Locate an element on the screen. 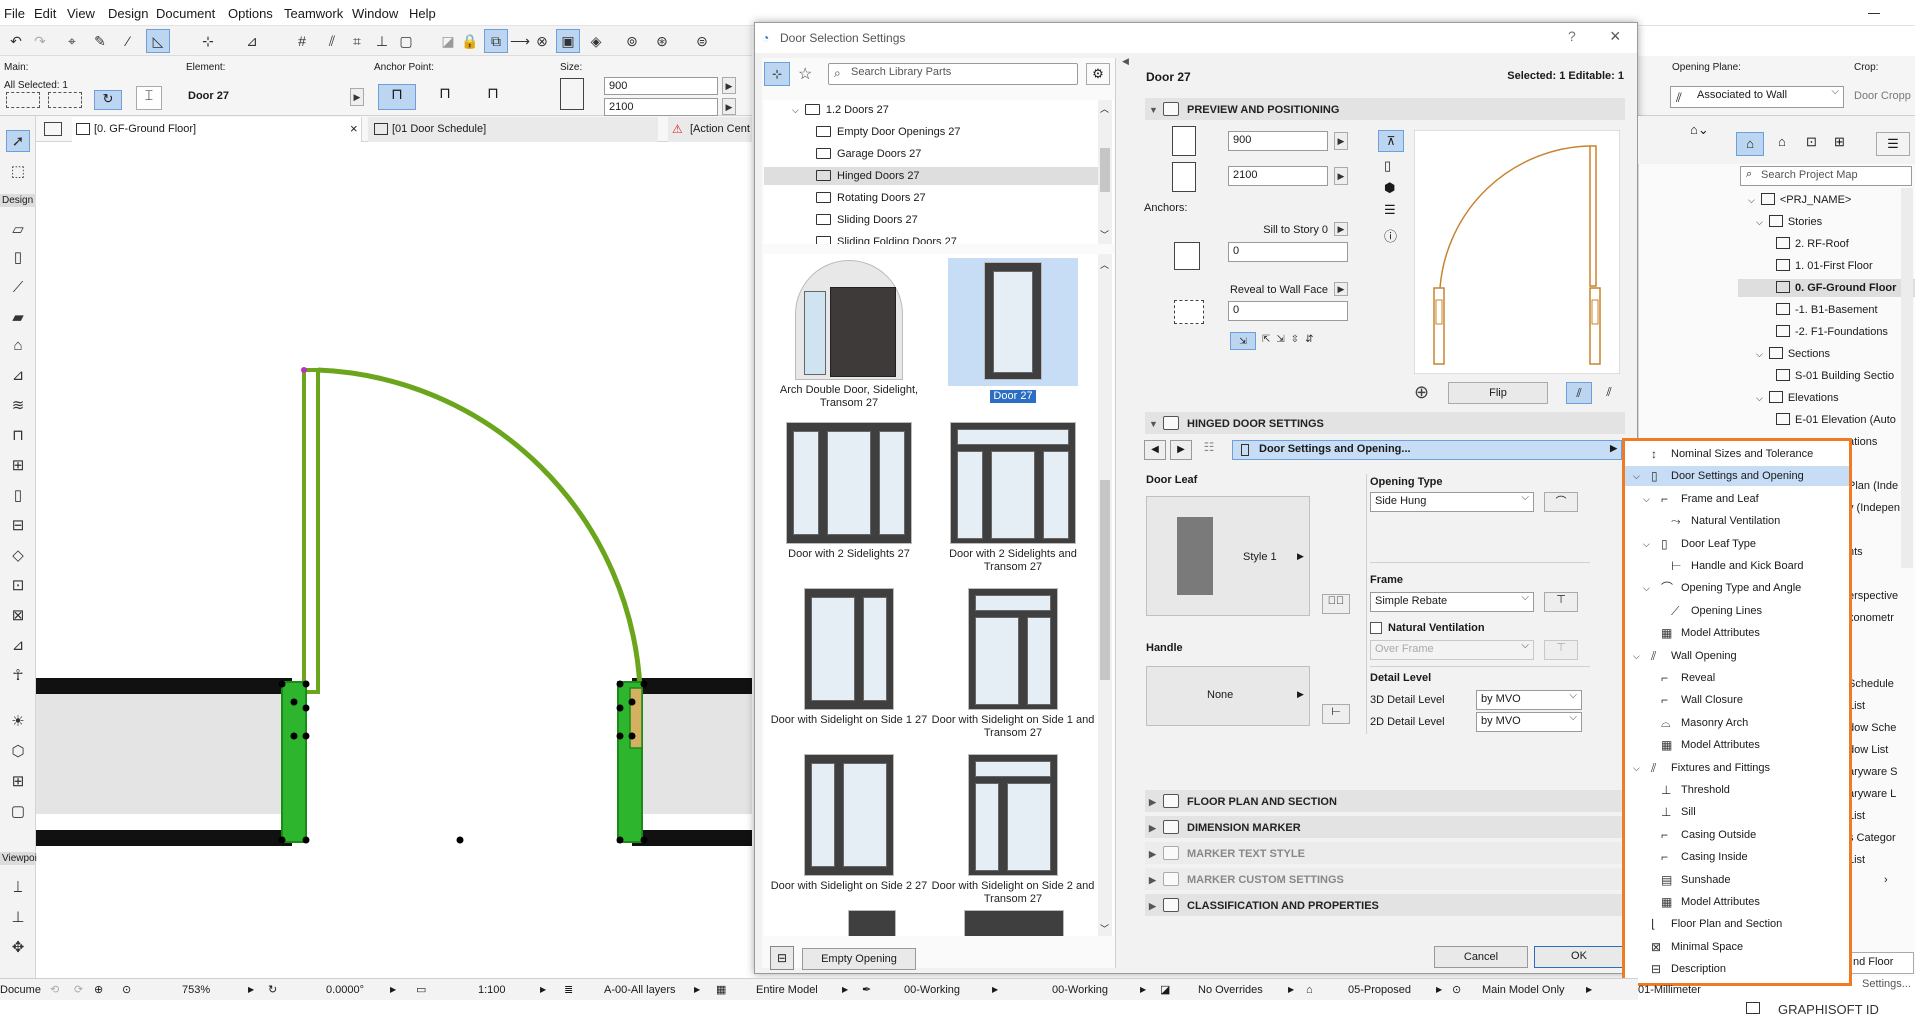 This screenshot has height=1023, width=1915. box-icon: ▢ is located at coordinates (406, 41).